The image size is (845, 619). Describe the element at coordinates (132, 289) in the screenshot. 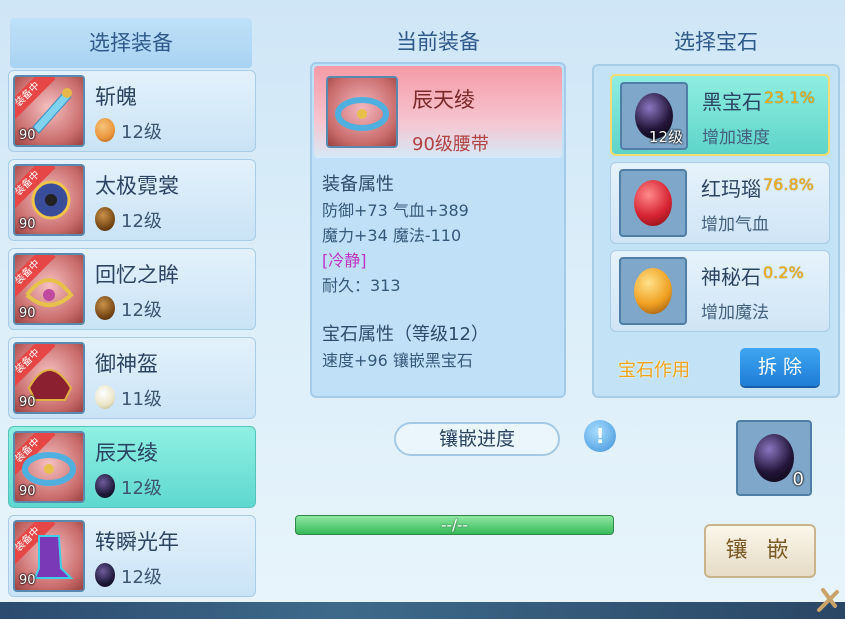

I see `equipment-item: 装备中 90 回忆之眸 12级` at that location.